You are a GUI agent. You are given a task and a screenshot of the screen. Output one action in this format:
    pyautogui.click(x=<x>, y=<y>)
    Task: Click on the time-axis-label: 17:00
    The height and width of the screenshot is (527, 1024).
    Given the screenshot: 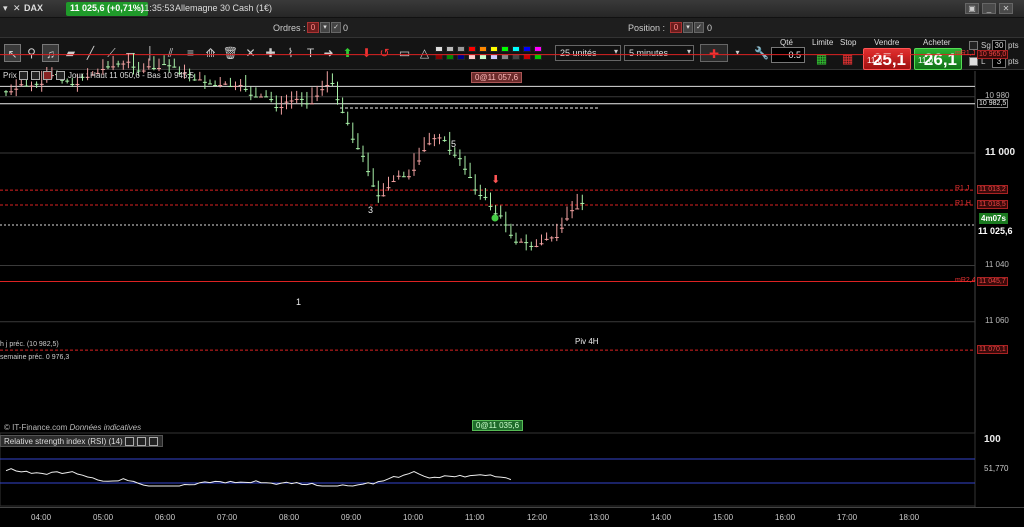 What is the action you would take?
    pyautogui.click(x=847, y=517)
    